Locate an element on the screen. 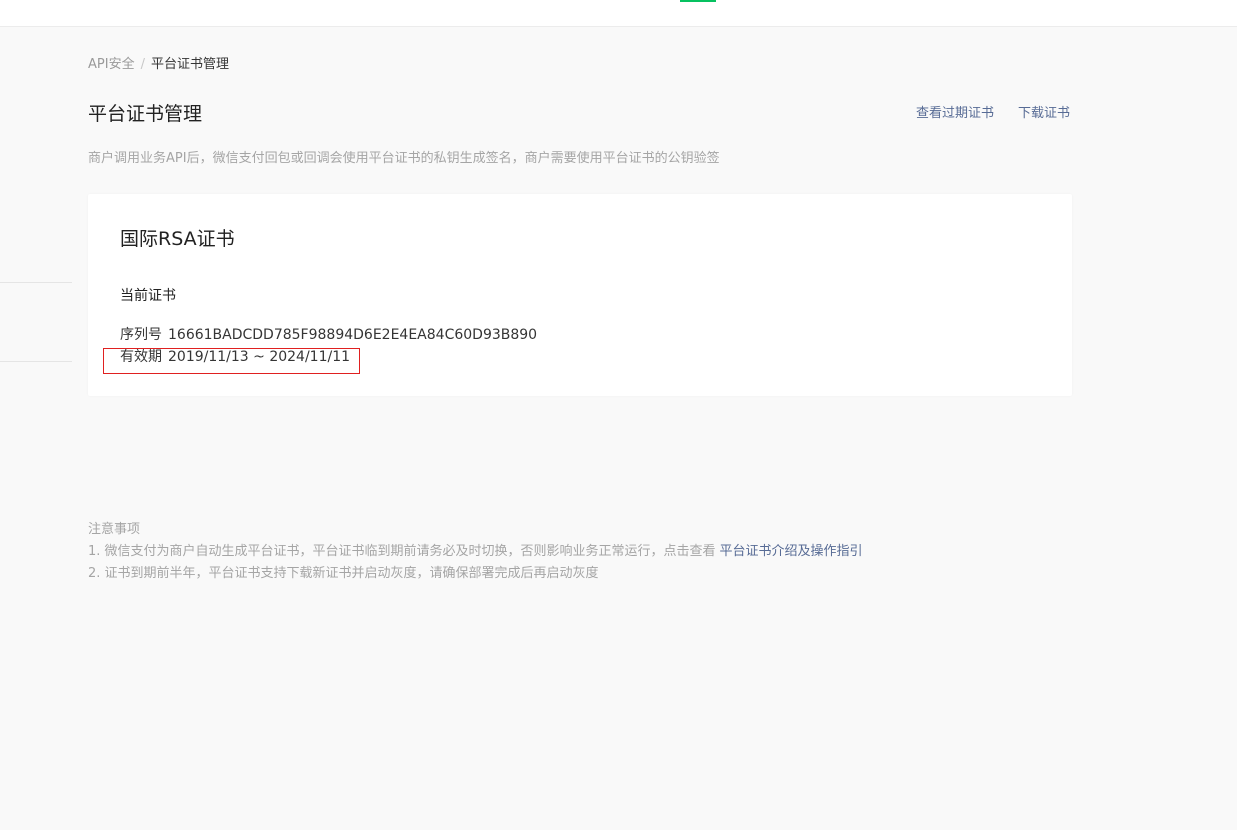  page-title: 平台证书管理 is located at coordinates (145, 114).